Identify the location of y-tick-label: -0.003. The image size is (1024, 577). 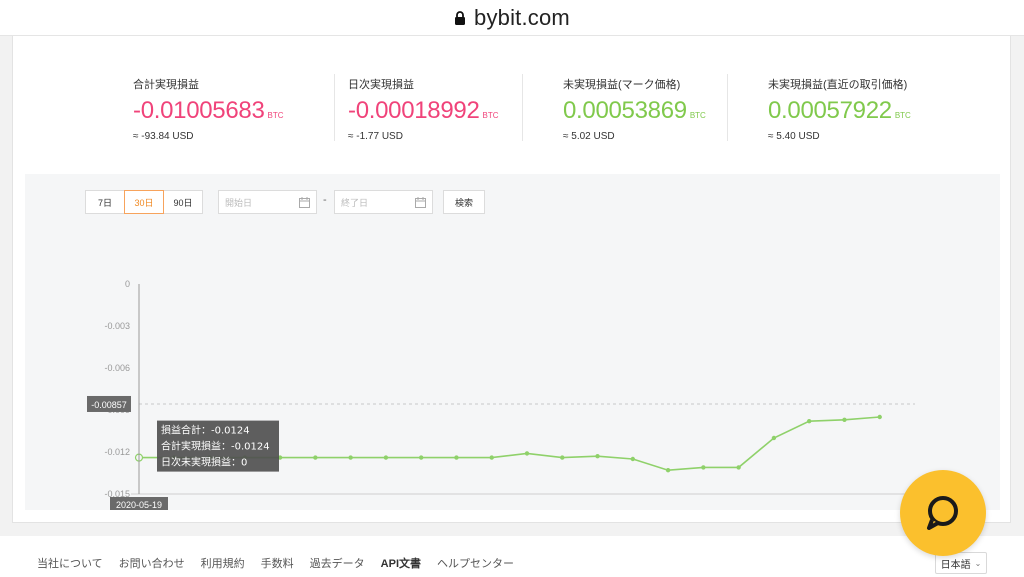
(117, 326).